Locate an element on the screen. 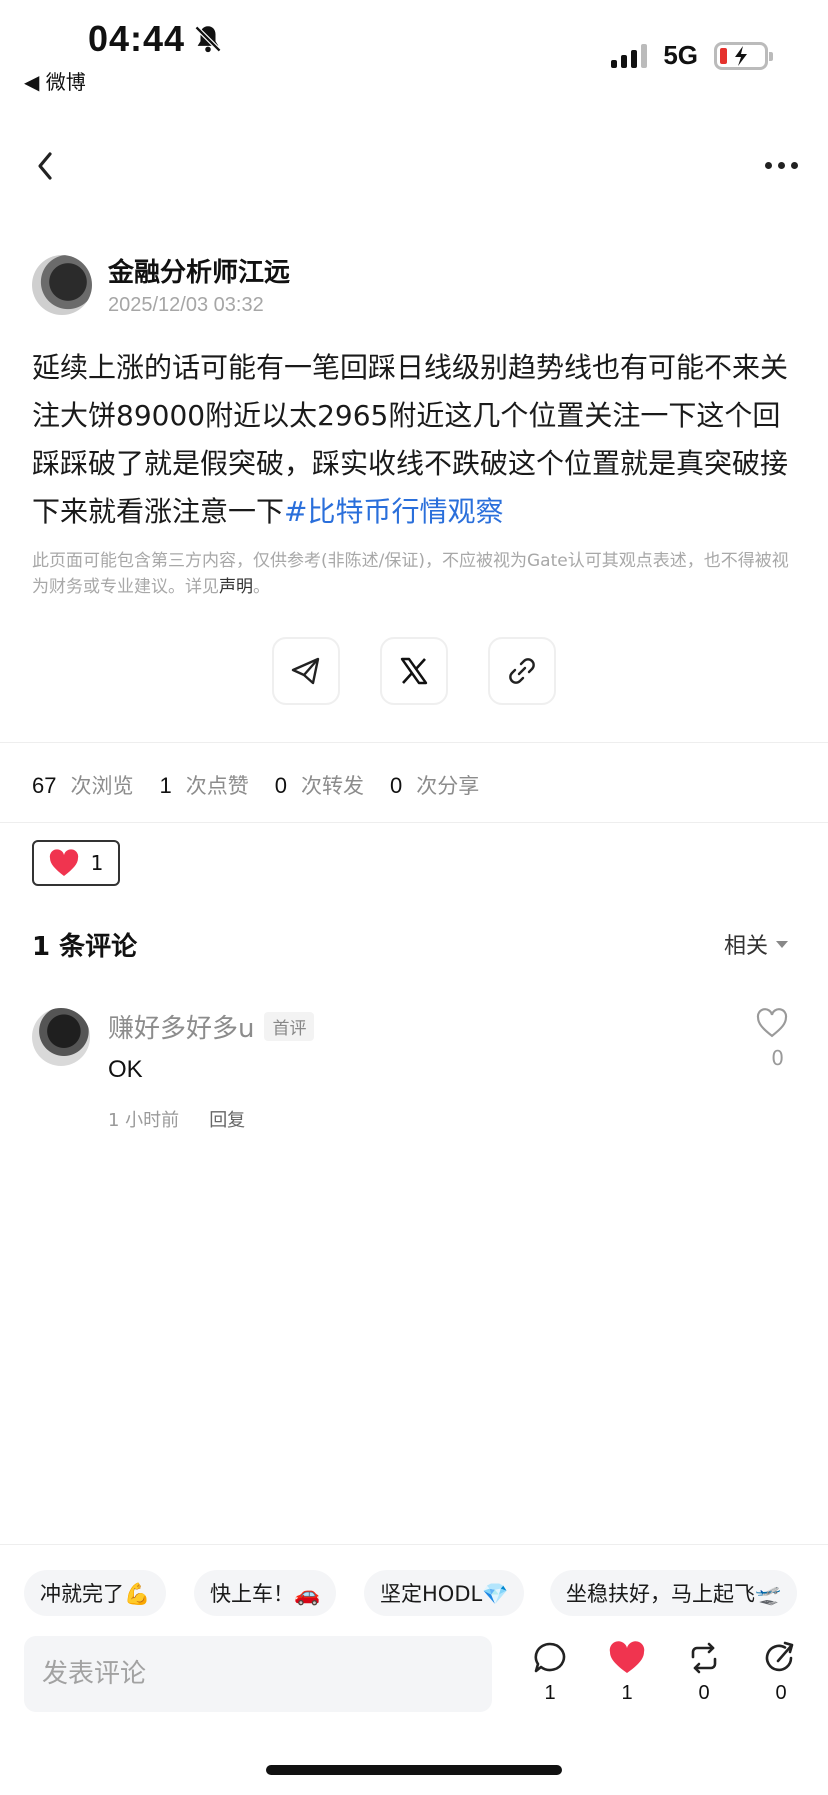 This screenshot has width=828, height=1795. comment-header: 赚好多好多u 首评 is located at coordinates (211, 1026).